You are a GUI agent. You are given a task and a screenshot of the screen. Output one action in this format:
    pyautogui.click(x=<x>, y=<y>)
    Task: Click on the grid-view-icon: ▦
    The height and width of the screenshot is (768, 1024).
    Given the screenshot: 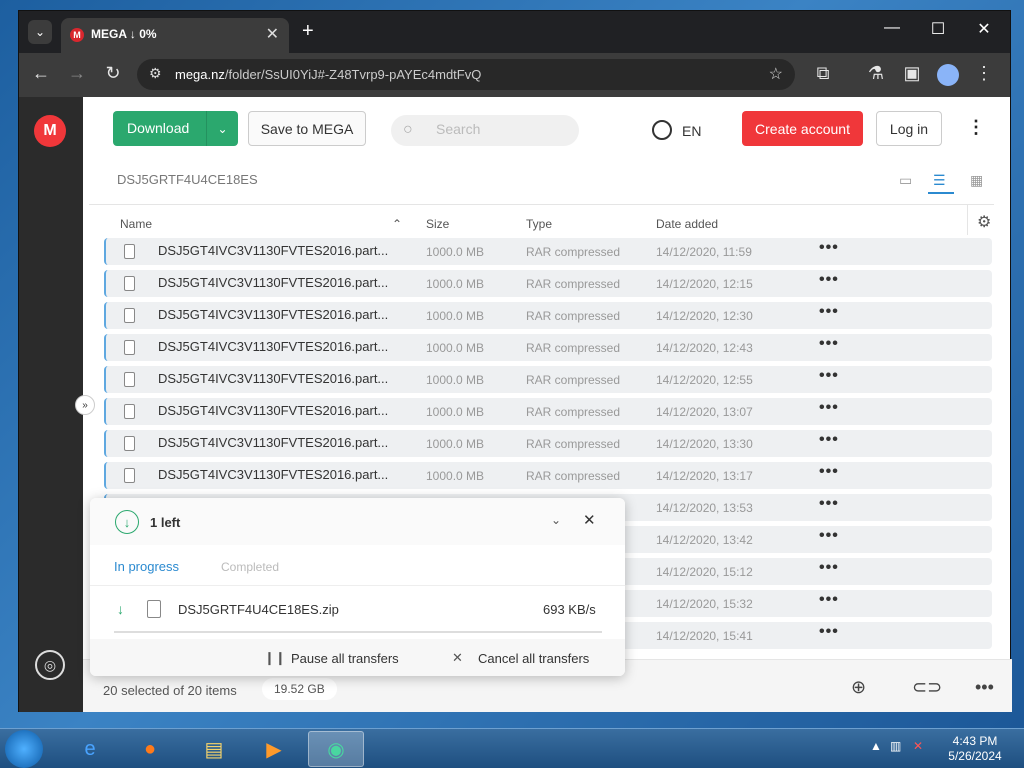 What is the action you would take?
    pyautogui.click(x=976, y=180)
    